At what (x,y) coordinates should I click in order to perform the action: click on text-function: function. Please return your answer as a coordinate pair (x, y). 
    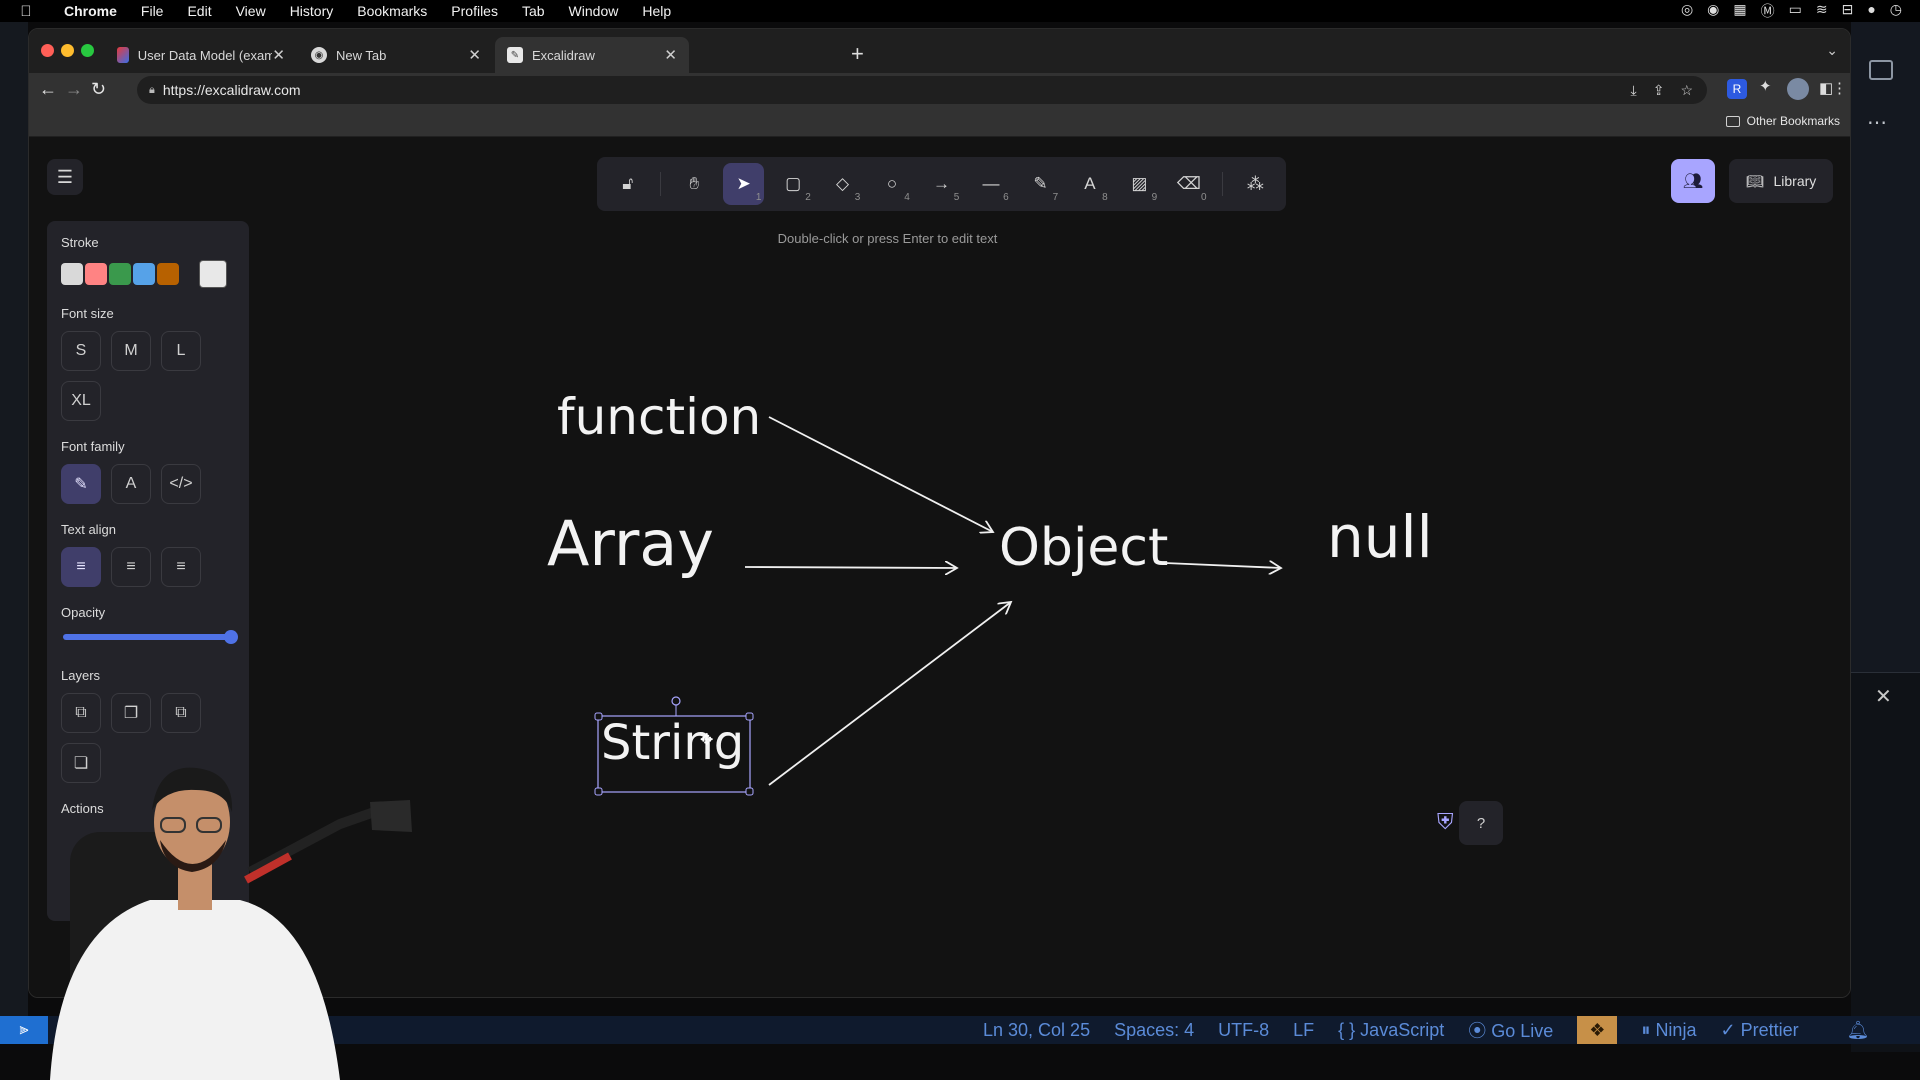
    Looking at the image, I should click on (659, 417).